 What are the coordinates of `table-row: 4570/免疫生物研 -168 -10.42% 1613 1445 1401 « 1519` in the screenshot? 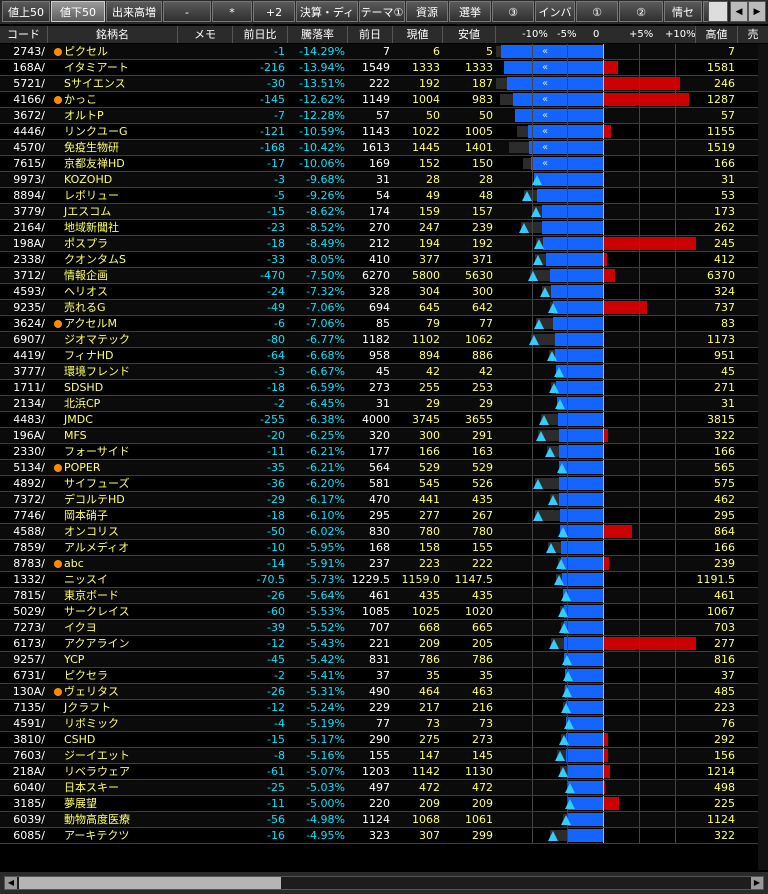 It's located at (384, 148).